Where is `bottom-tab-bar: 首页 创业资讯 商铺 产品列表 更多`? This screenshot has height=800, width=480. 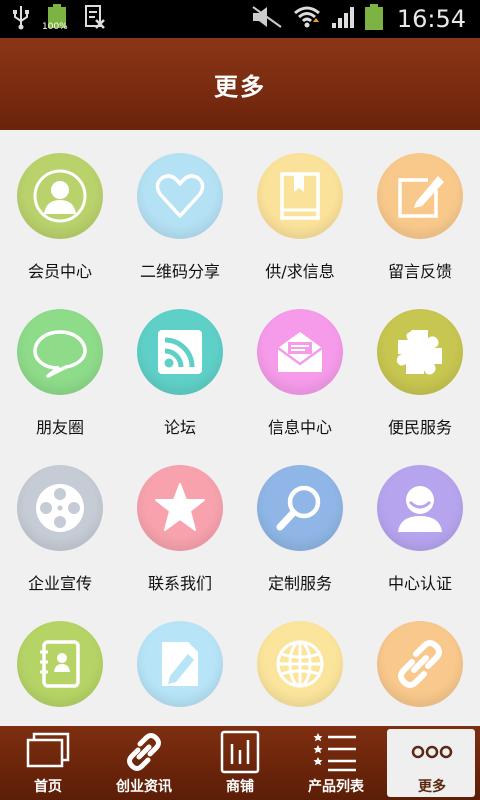 bottom-tab-bar: 首页 创业资讯 商铺 产品列表 更多 is located at coordinates (240, 763).